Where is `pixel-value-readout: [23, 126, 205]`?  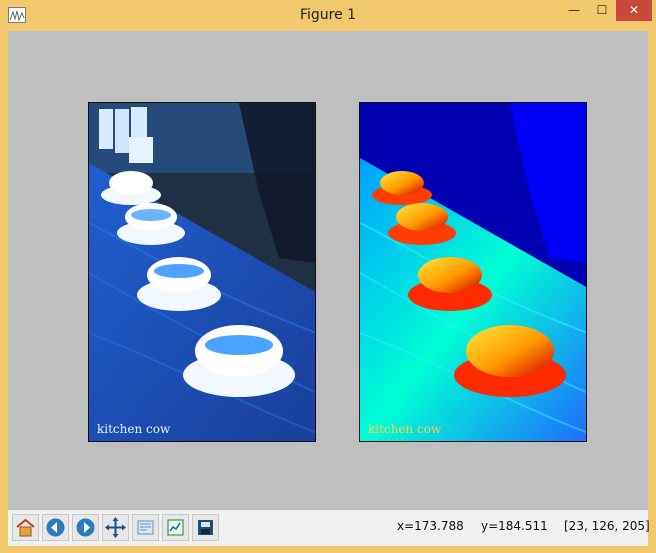 pixel-value-readout: [23, 126, 205] is located at coordinates (607, 526).